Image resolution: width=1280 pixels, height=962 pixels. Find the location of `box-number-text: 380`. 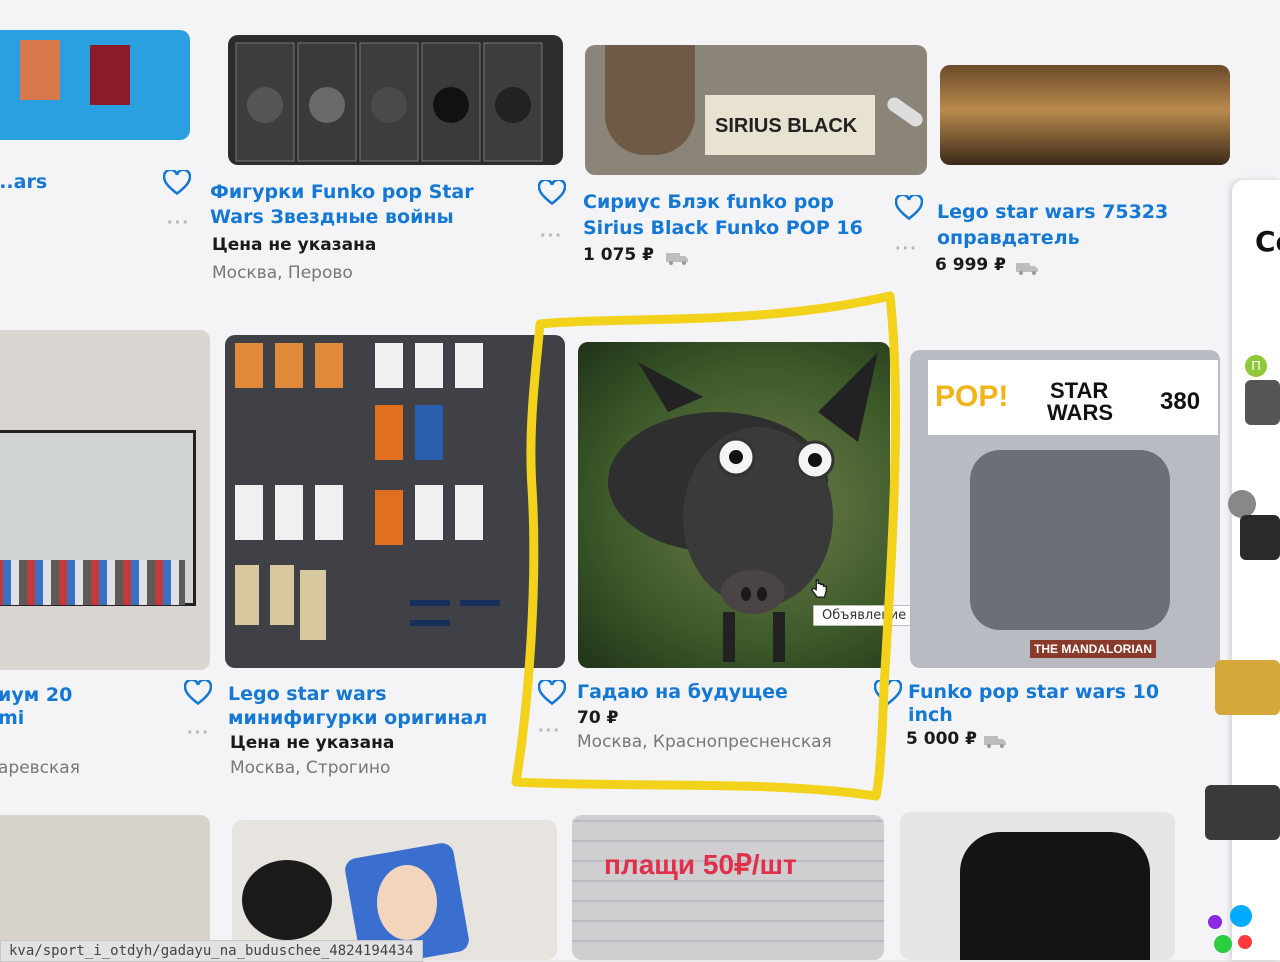

box-number-text: 380 is located at coordinates (1180, 401).